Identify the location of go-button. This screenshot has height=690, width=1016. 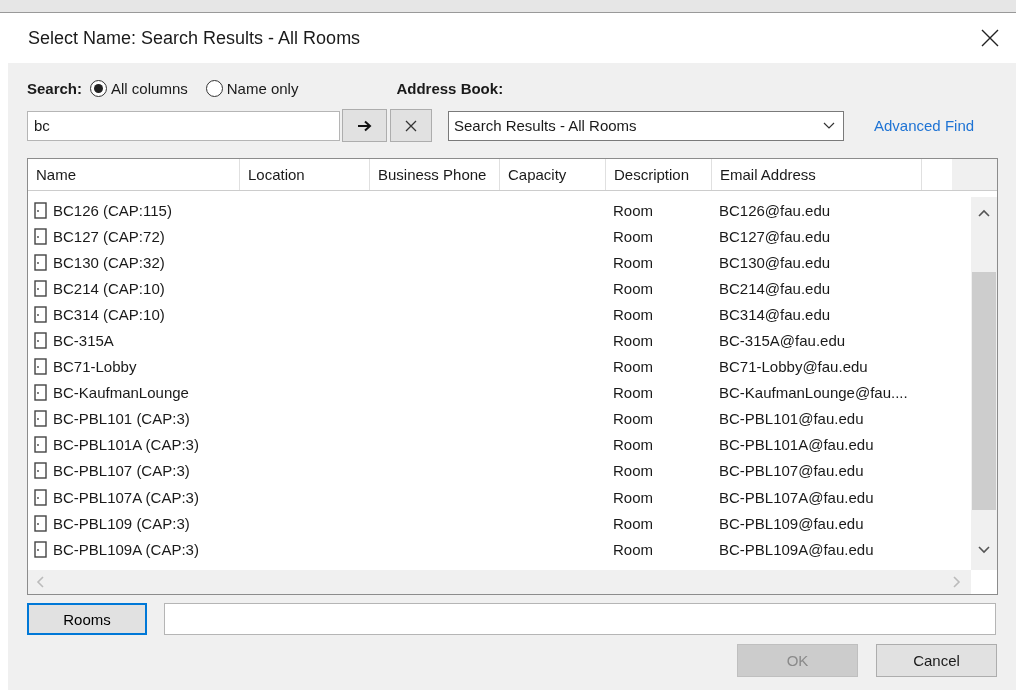
(364, 125).